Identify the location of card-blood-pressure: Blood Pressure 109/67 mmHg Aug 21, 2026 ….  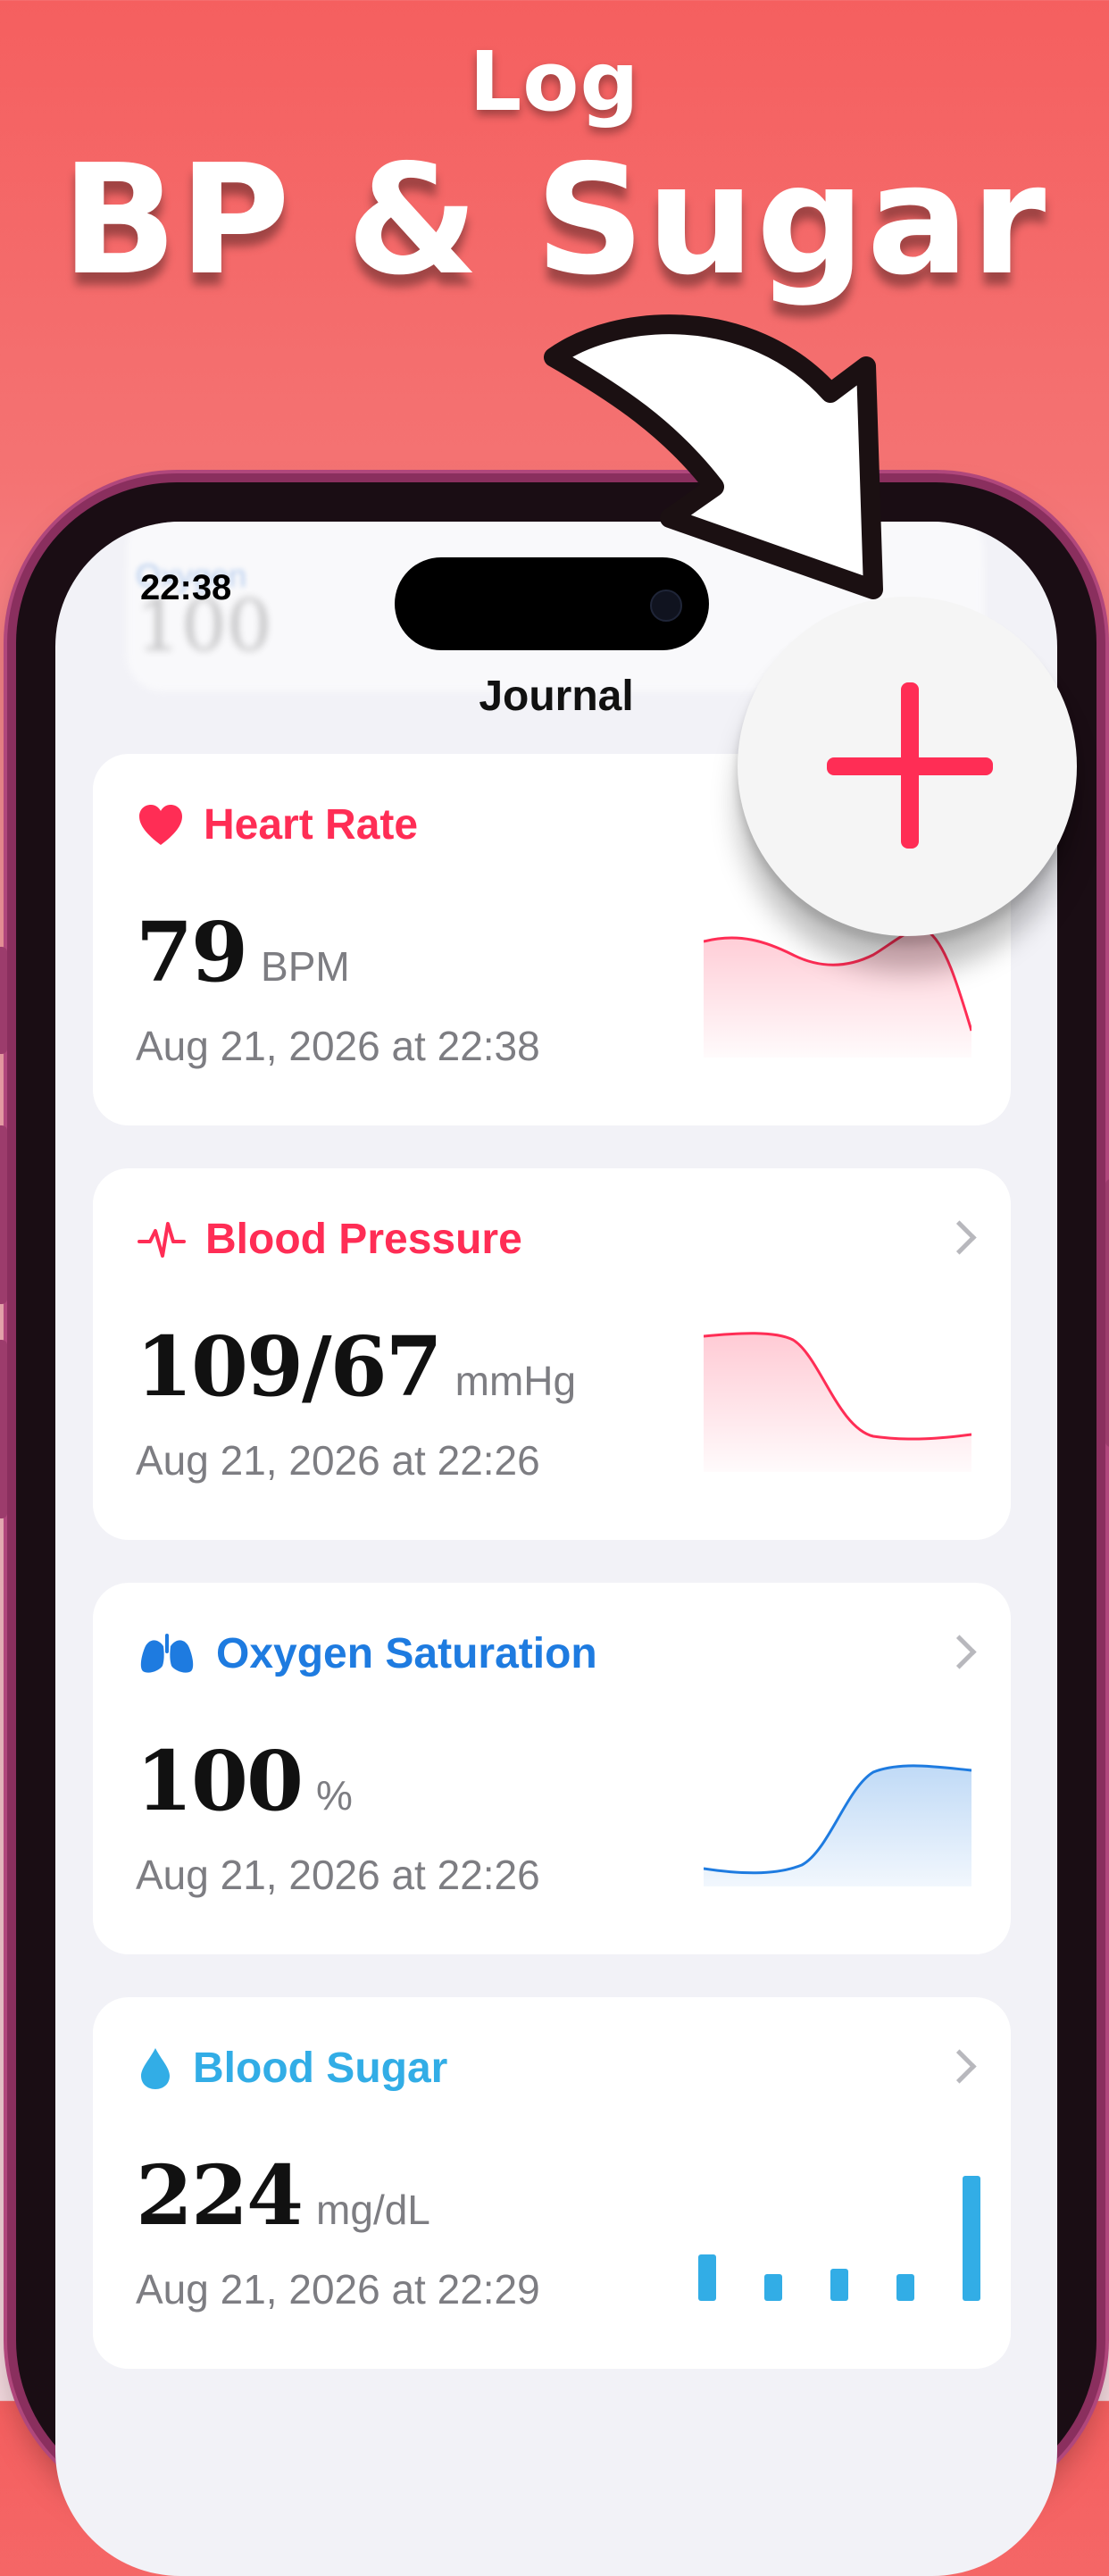
(552, 1354).